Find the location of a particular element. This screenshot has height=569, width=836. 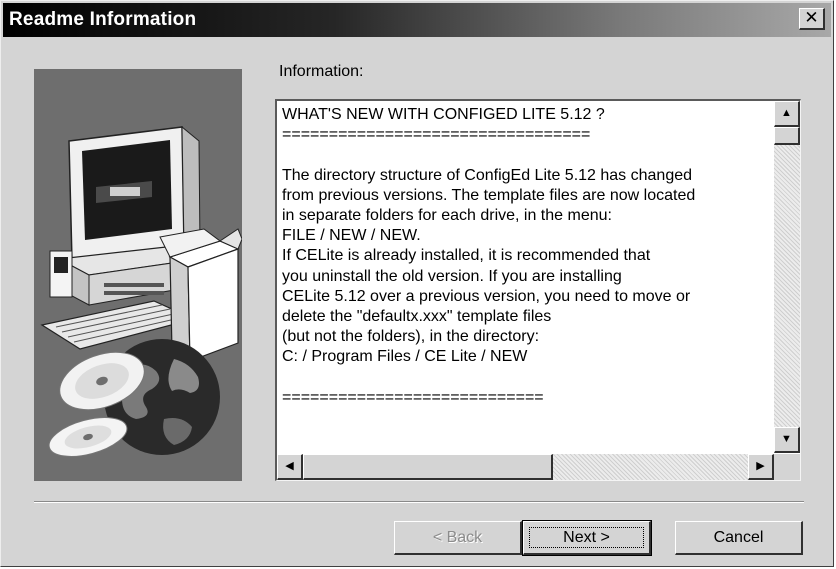

vertical-scrollbar: ▲ ▼ is located at coordinates (787, 277).